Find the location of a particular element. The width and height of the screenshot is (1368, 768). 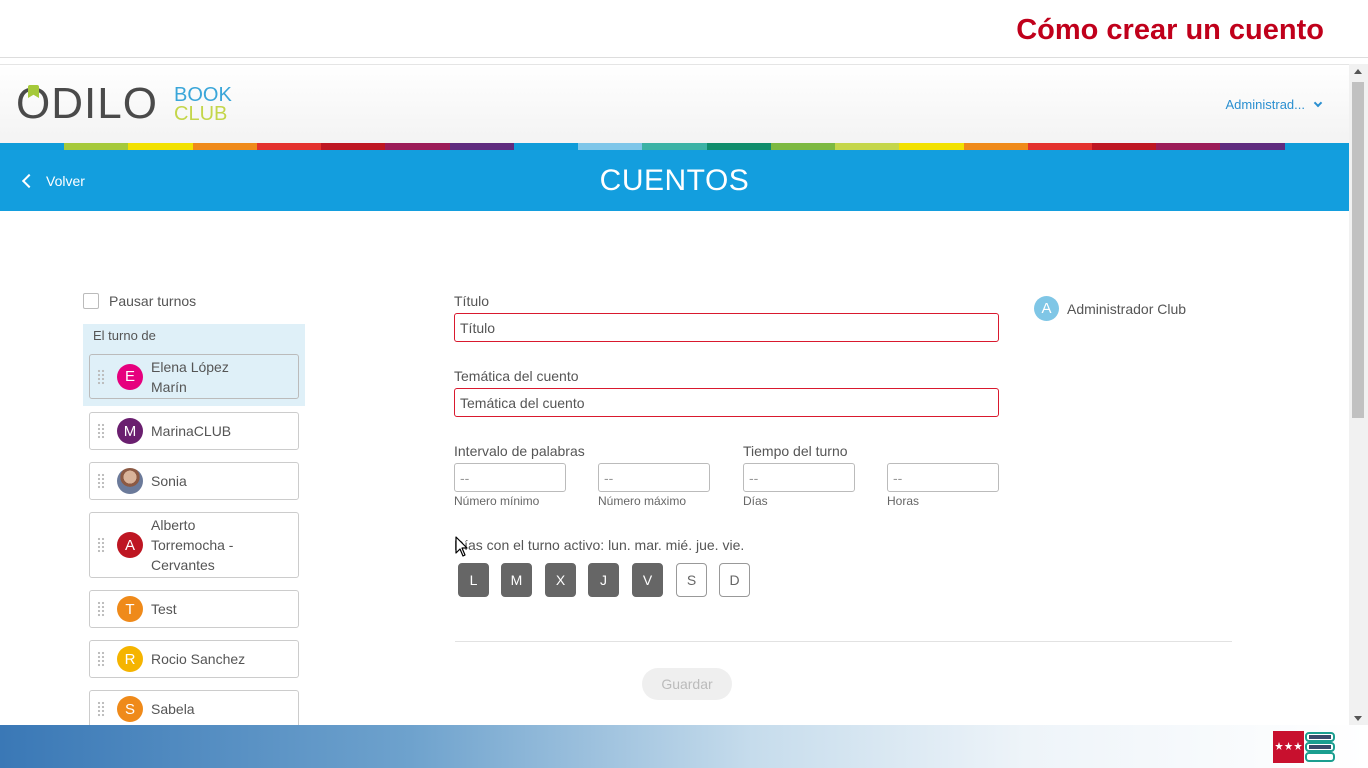

story-creator: A Administrador Club is located at coordinates (1110, 308).